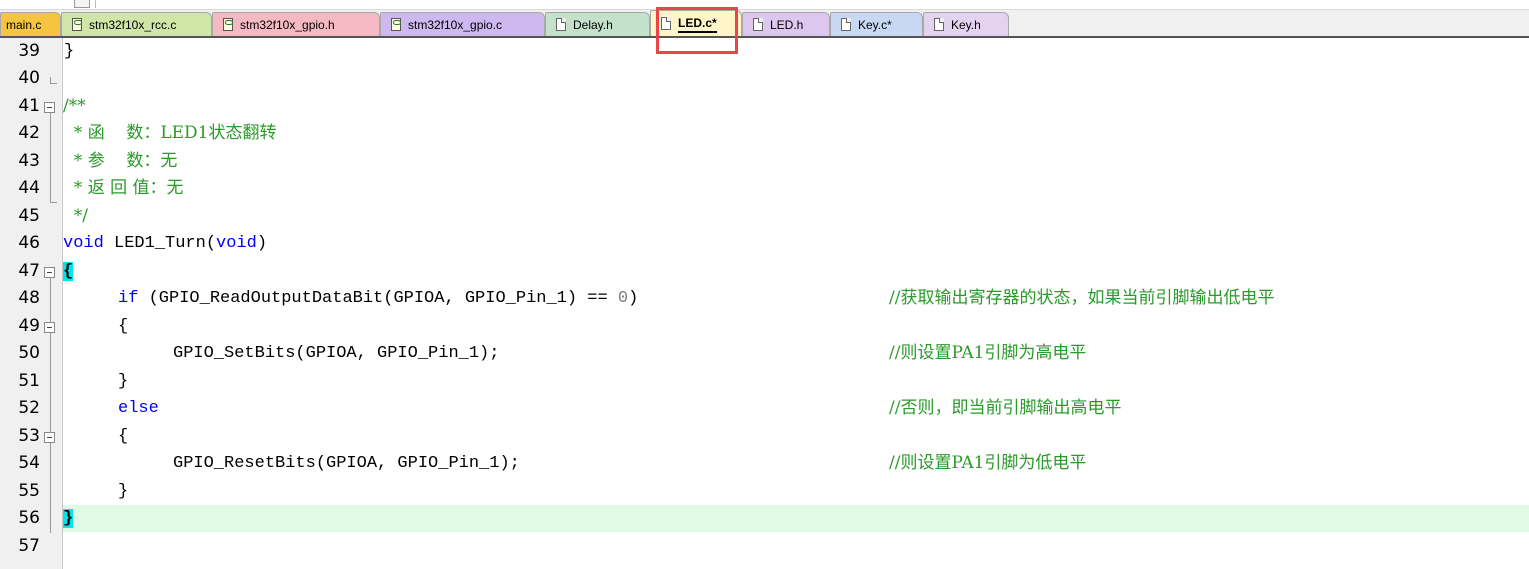 This screenshot has width=1529, height=569. What do you see at coordinates (68, 518) in the screenshot?
I see `matched-brace: }` at bounding box center [68, 518].